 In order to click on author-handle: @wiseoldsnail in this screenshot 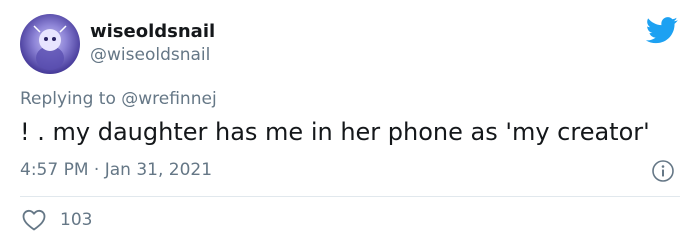, I will do `click(150, 55)`.